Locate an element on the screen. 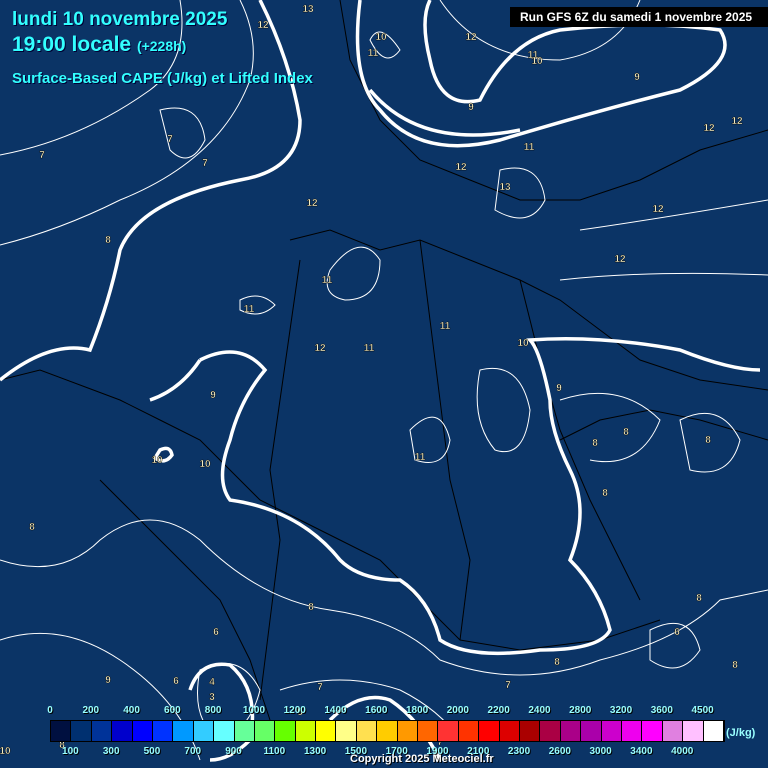 Image resolution: width=768 pixels, height=768 pixels. legend-label-top: 2000 is located at coordinates (457, 710).